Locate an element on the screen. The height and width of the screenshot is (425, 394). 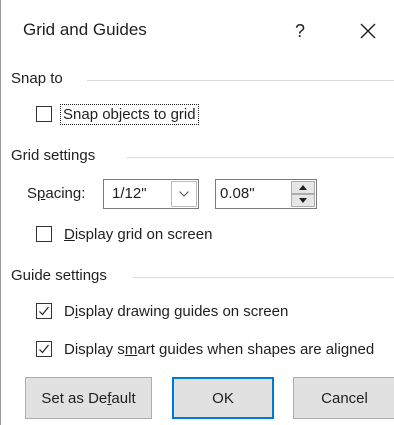
display-drawing-guides-checkbox is located at coordinates (44, 311).